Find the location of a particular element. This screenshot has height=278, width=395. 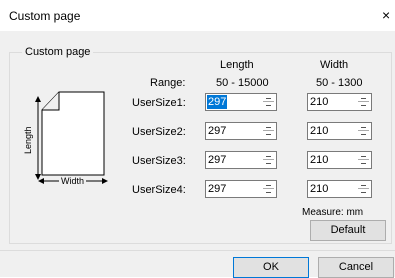

length-label: Length is located at coordinates (28, 140).